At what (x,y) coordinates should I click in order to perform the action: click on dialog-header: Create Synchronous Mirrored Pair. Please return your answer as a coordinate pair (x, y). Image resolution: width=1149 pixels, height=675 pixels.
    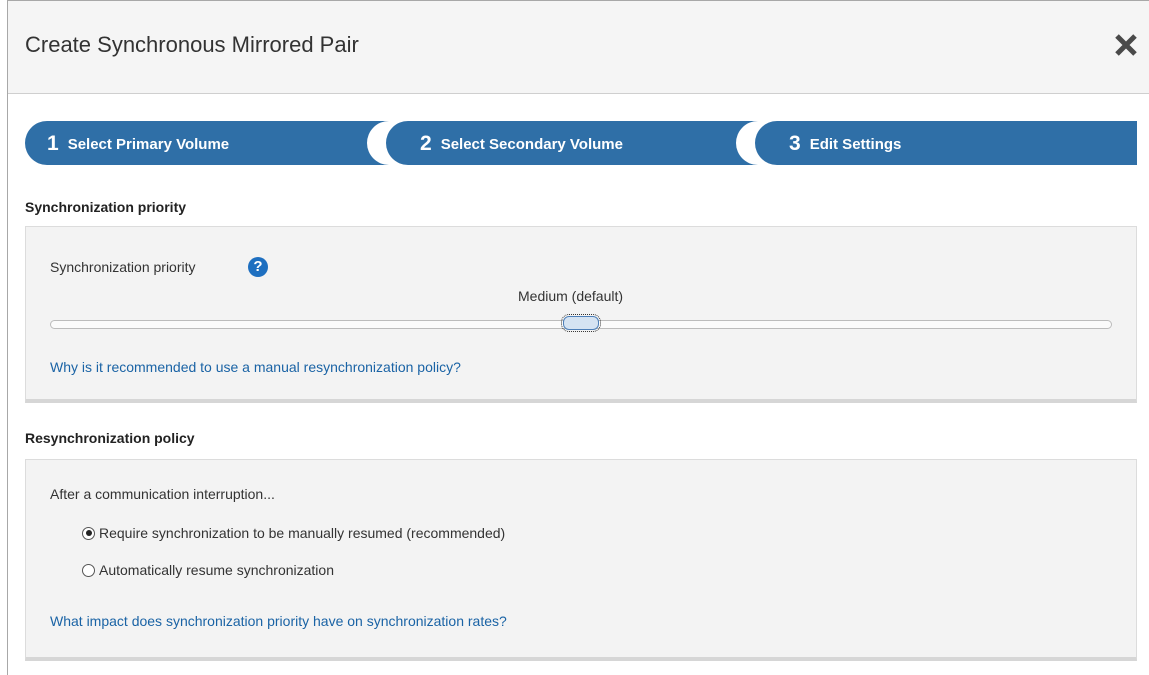
    Looking at the image, I should click on (578, 47).